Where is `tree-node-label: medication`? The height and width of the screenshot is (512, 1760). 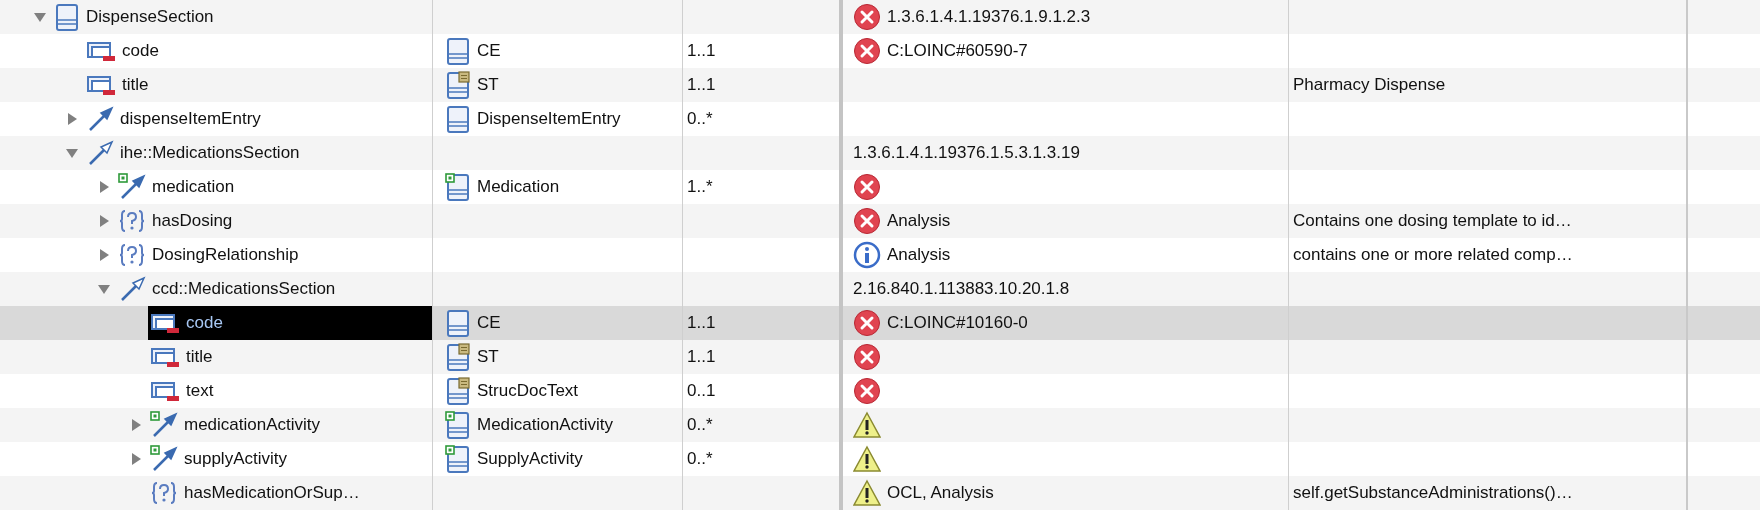
tree-node-label: medication is located at coordinates (193, 187).